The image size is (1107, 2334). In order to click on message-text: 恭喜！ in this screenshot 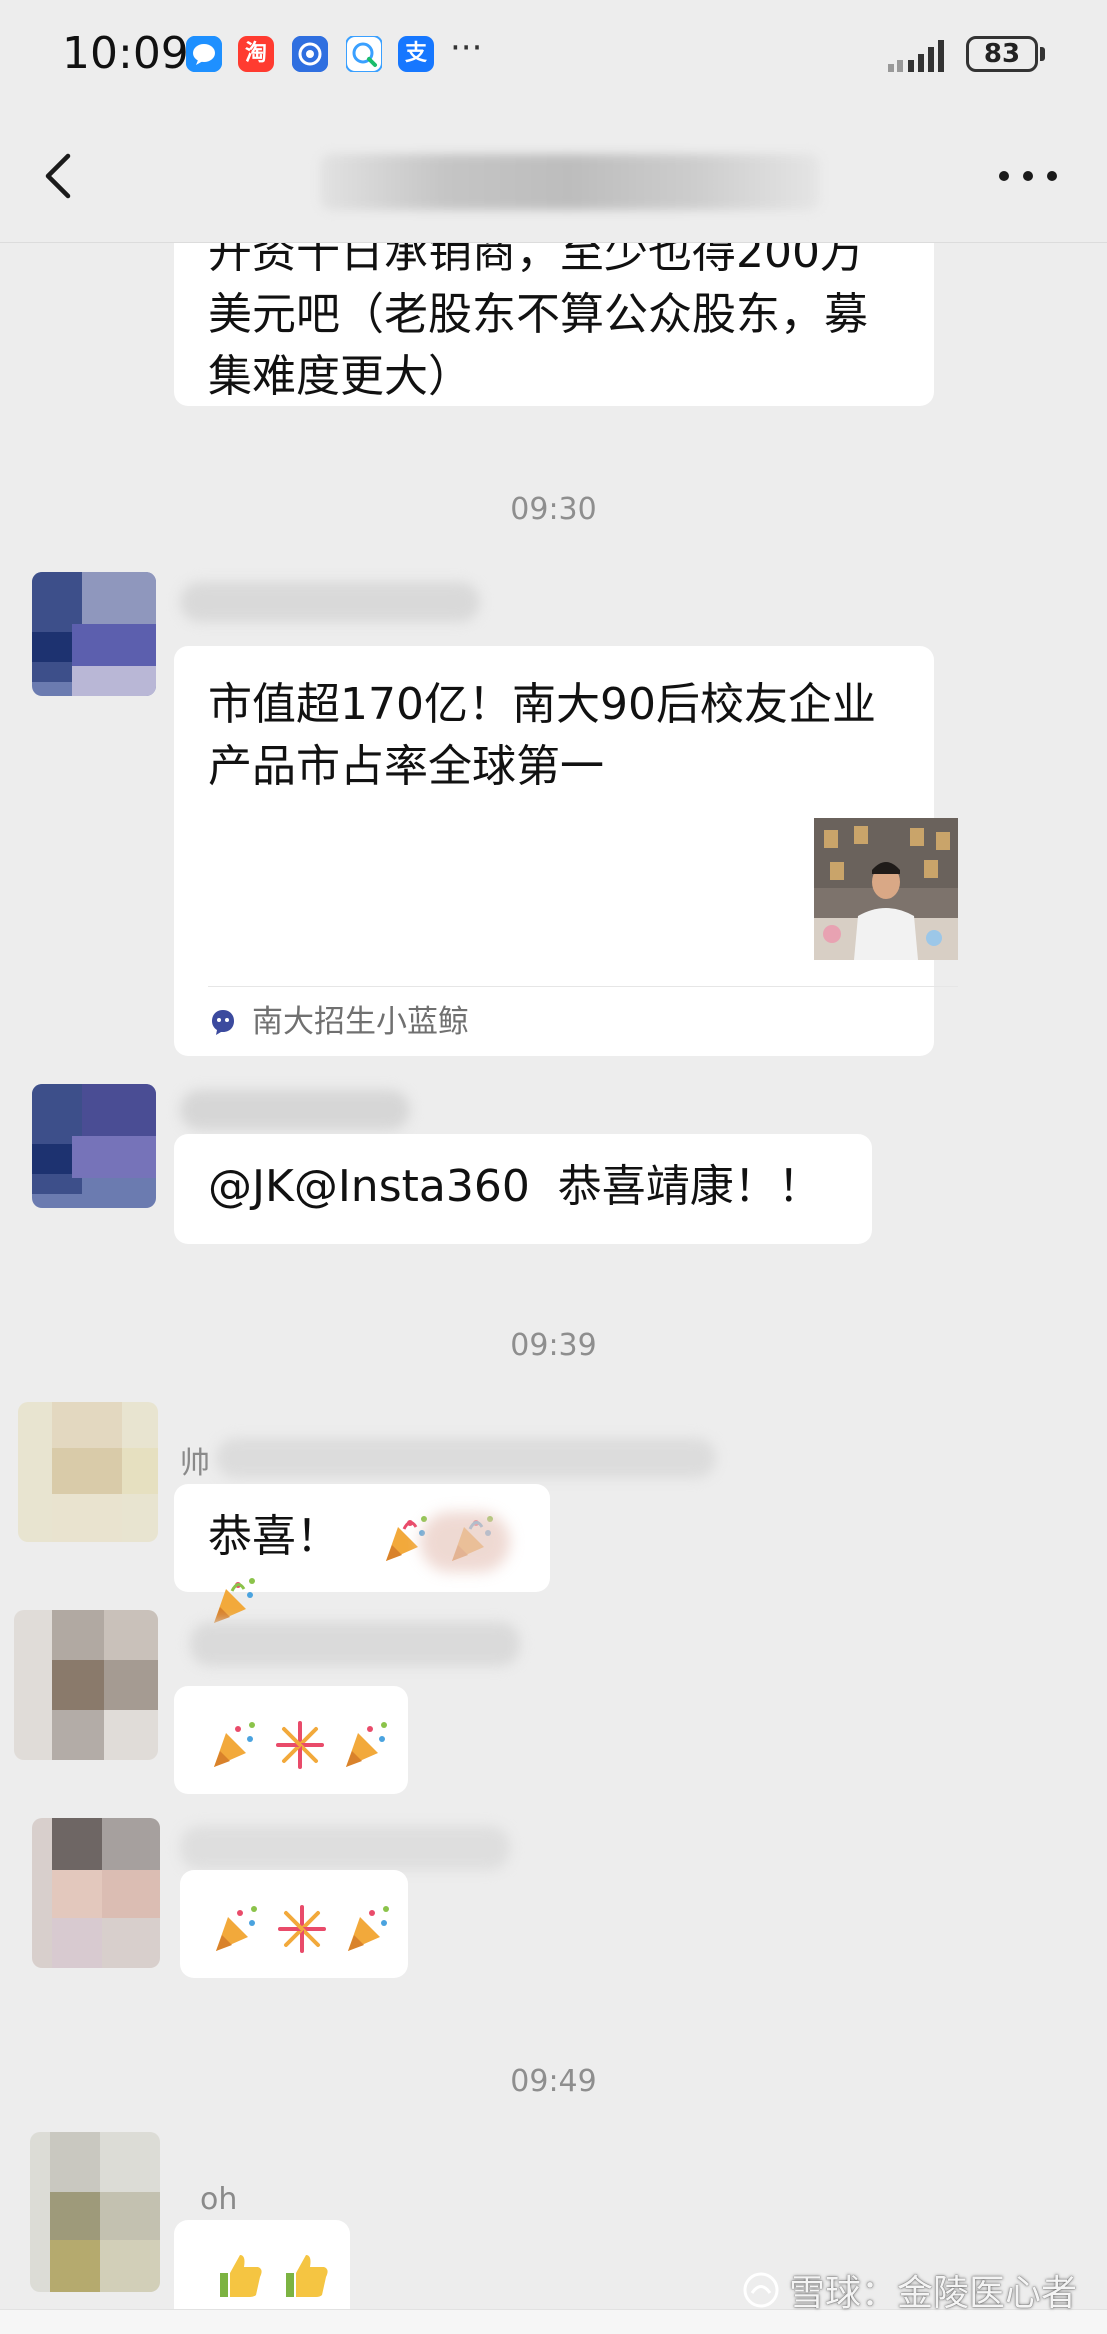, I will do `click(274, 1536)`.